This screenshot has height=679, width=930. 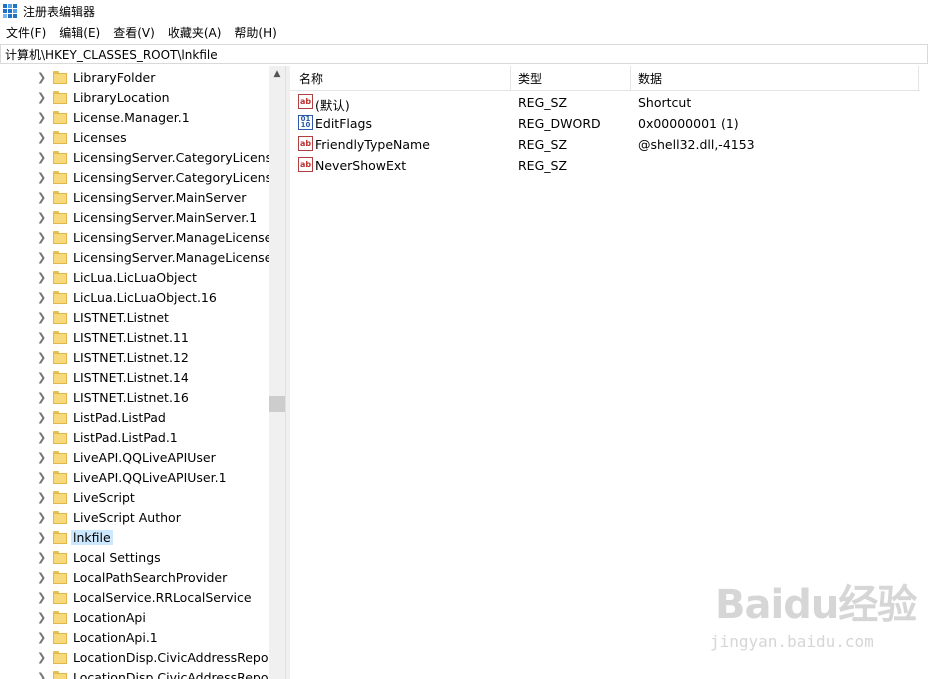 I want to click on value-row: 01 10 EditFlags REG_DWORD 0x00000001 (1), so click(x=605, y=123).